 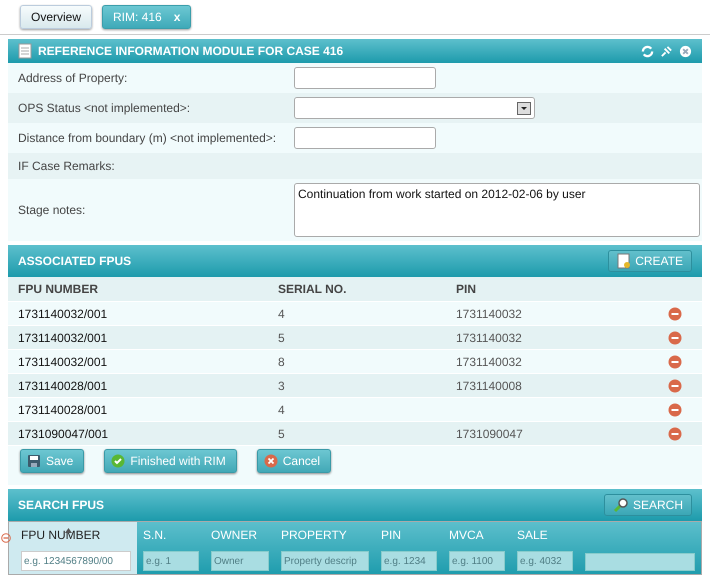 I want to click on table-cell: 1731140008, so click(x=489, y=385).